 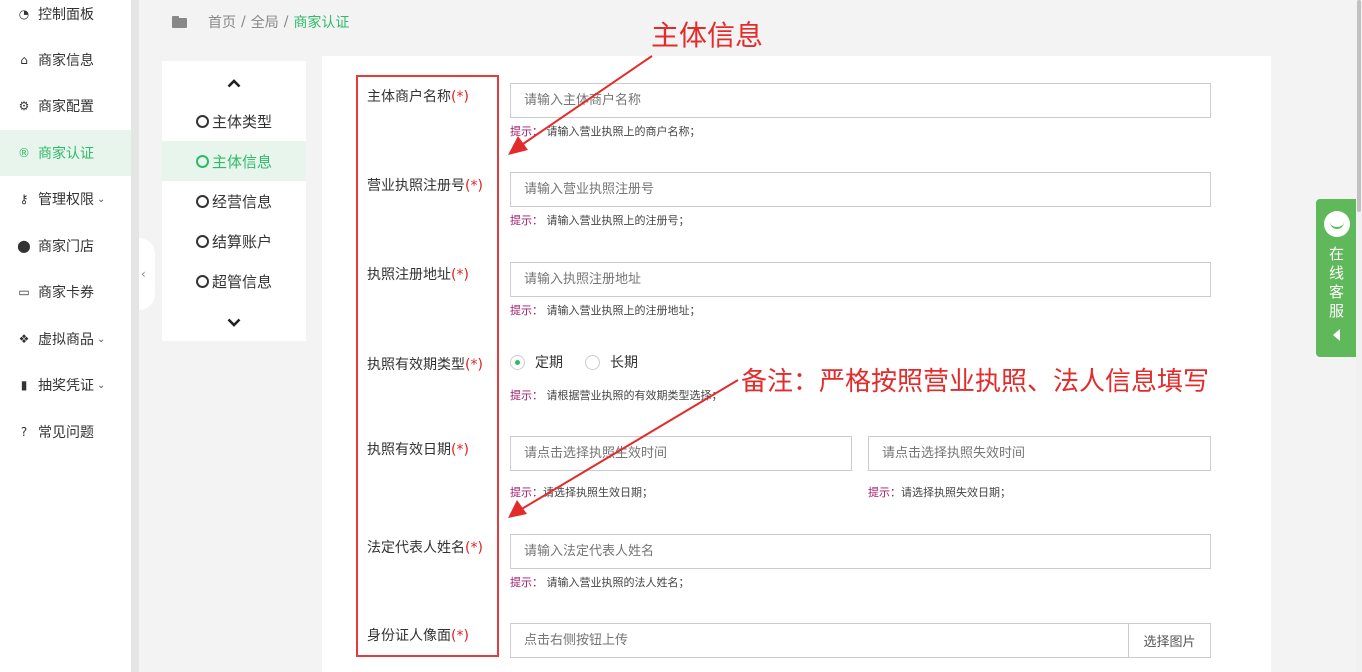 I want to click on step-panel: 主体类型主体信息经营信息结算账户超管信息, so click(x=234, y=201).